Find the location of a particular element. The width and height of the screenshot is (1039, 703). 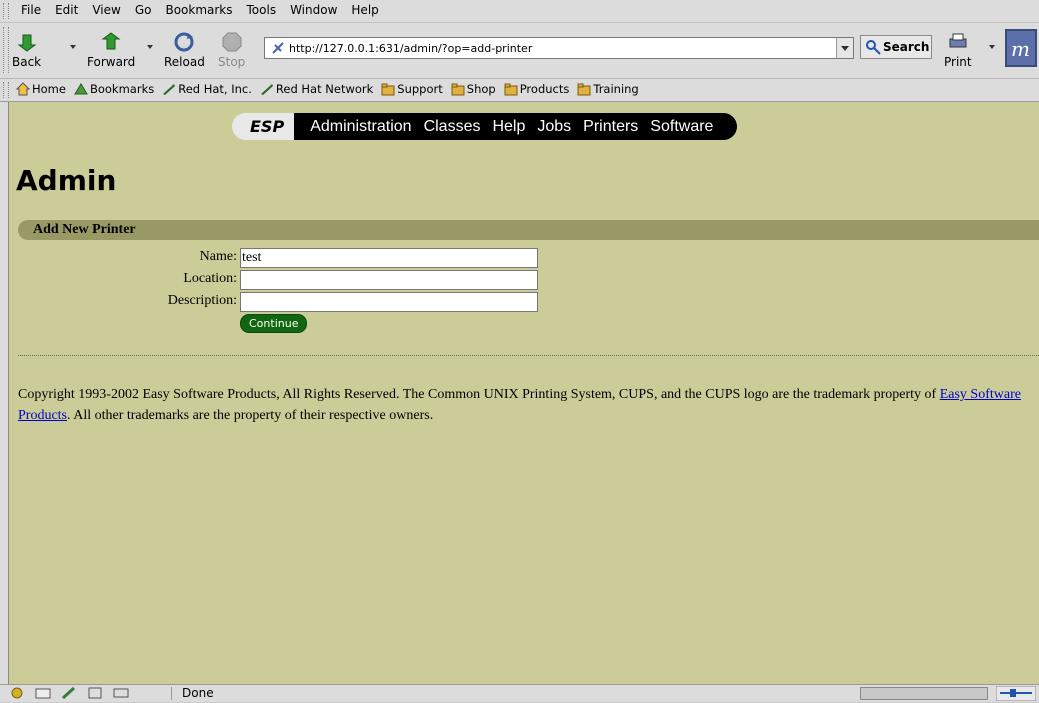

printer-name-field is located at coordinates (389, 258).